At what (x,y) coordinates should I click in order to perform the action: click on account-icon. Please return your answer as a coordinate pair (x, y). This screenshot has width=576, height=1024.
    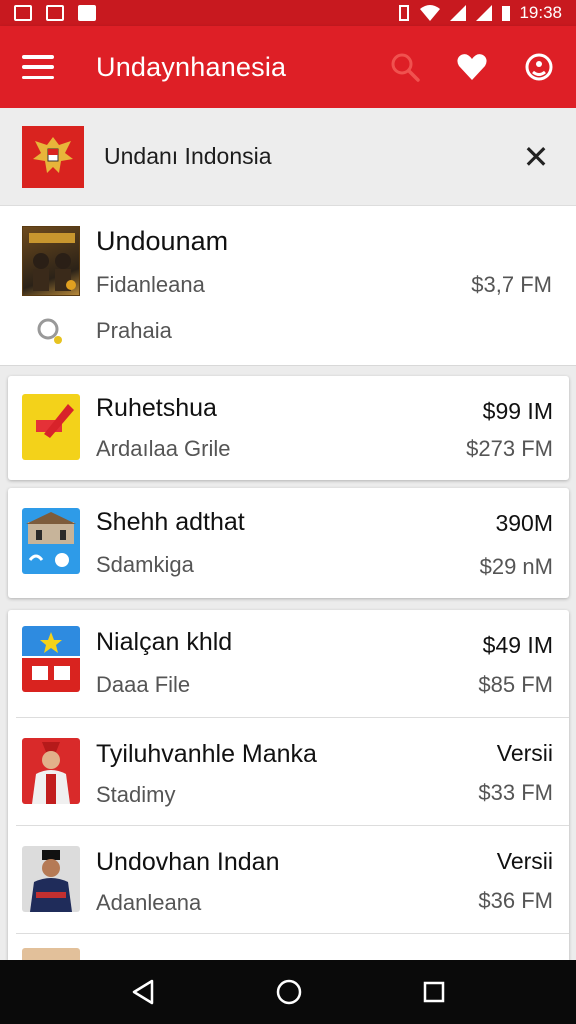
    Looking at the image, I should click on (539, 67).